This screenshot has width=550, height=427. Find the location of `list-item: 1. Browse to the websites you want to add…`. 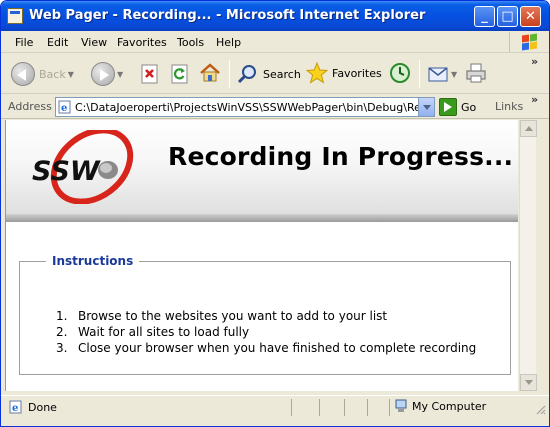

list-item: 1. Browse to the websites you want to add… is located at coordinates (222, 316).